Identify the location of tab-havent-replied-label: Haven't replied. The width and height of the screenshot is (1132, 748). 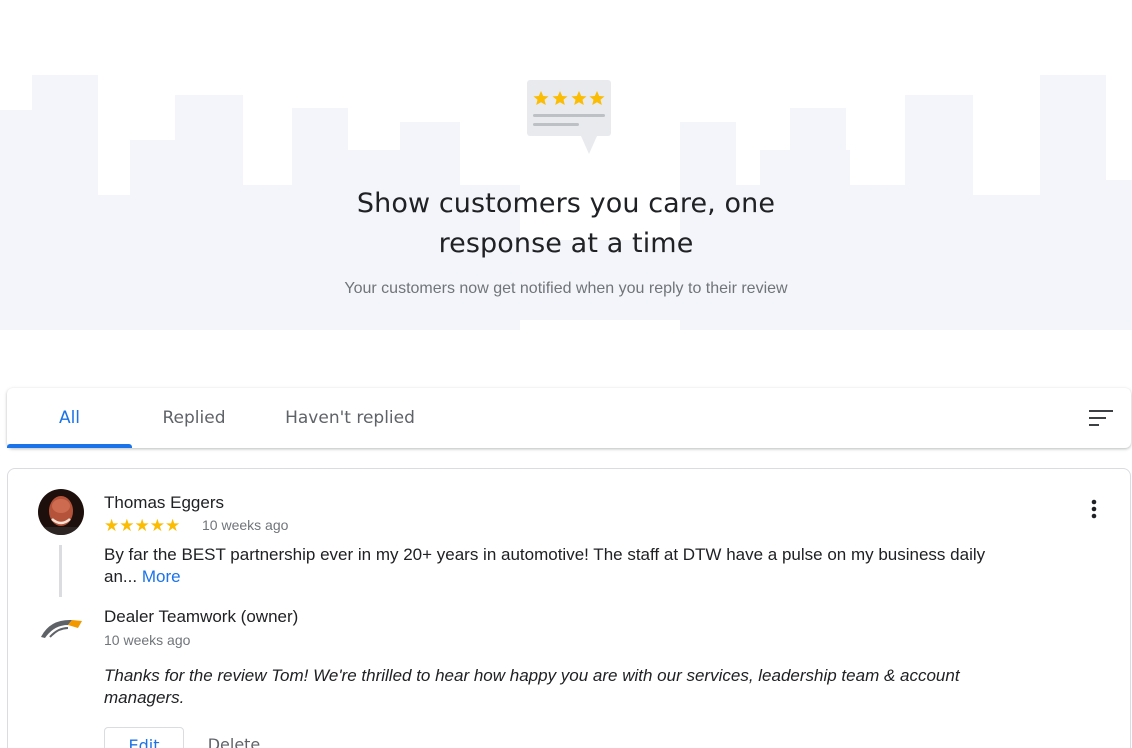
(350, 418).